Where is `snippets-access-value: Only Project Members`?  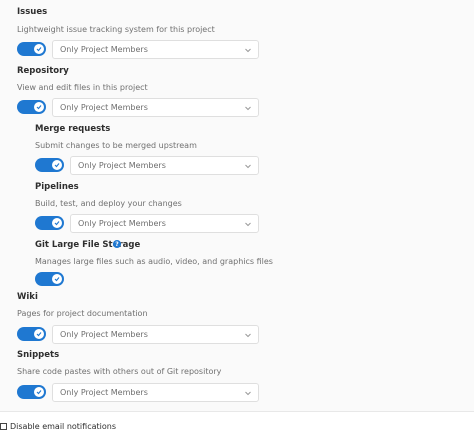 snippets-access-value: Only Project Members is located at coordinates (104, 392).